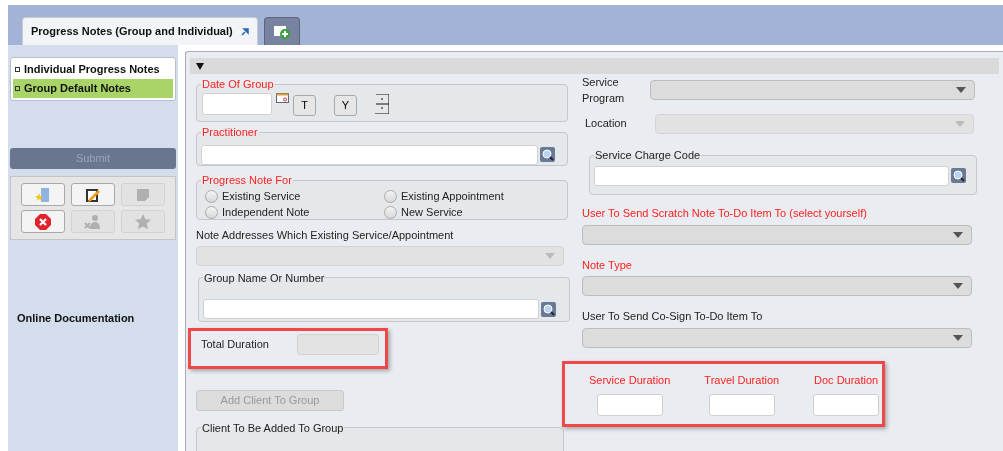  I want to click on radio-label: New Service, so click(432, 213).